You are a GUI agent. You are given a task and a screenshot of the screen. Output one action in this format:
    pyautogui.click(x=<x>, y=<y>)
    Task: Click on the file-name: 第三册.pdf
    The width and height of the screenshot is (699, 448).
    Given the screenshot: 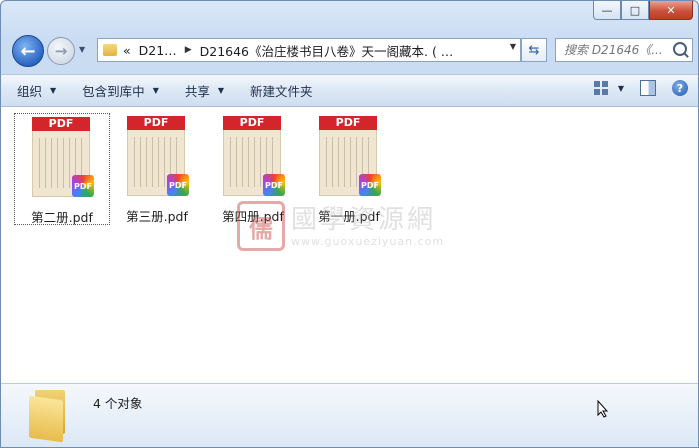 What is the action you would take?
    pyautogui.click(x=157, y=215)
    